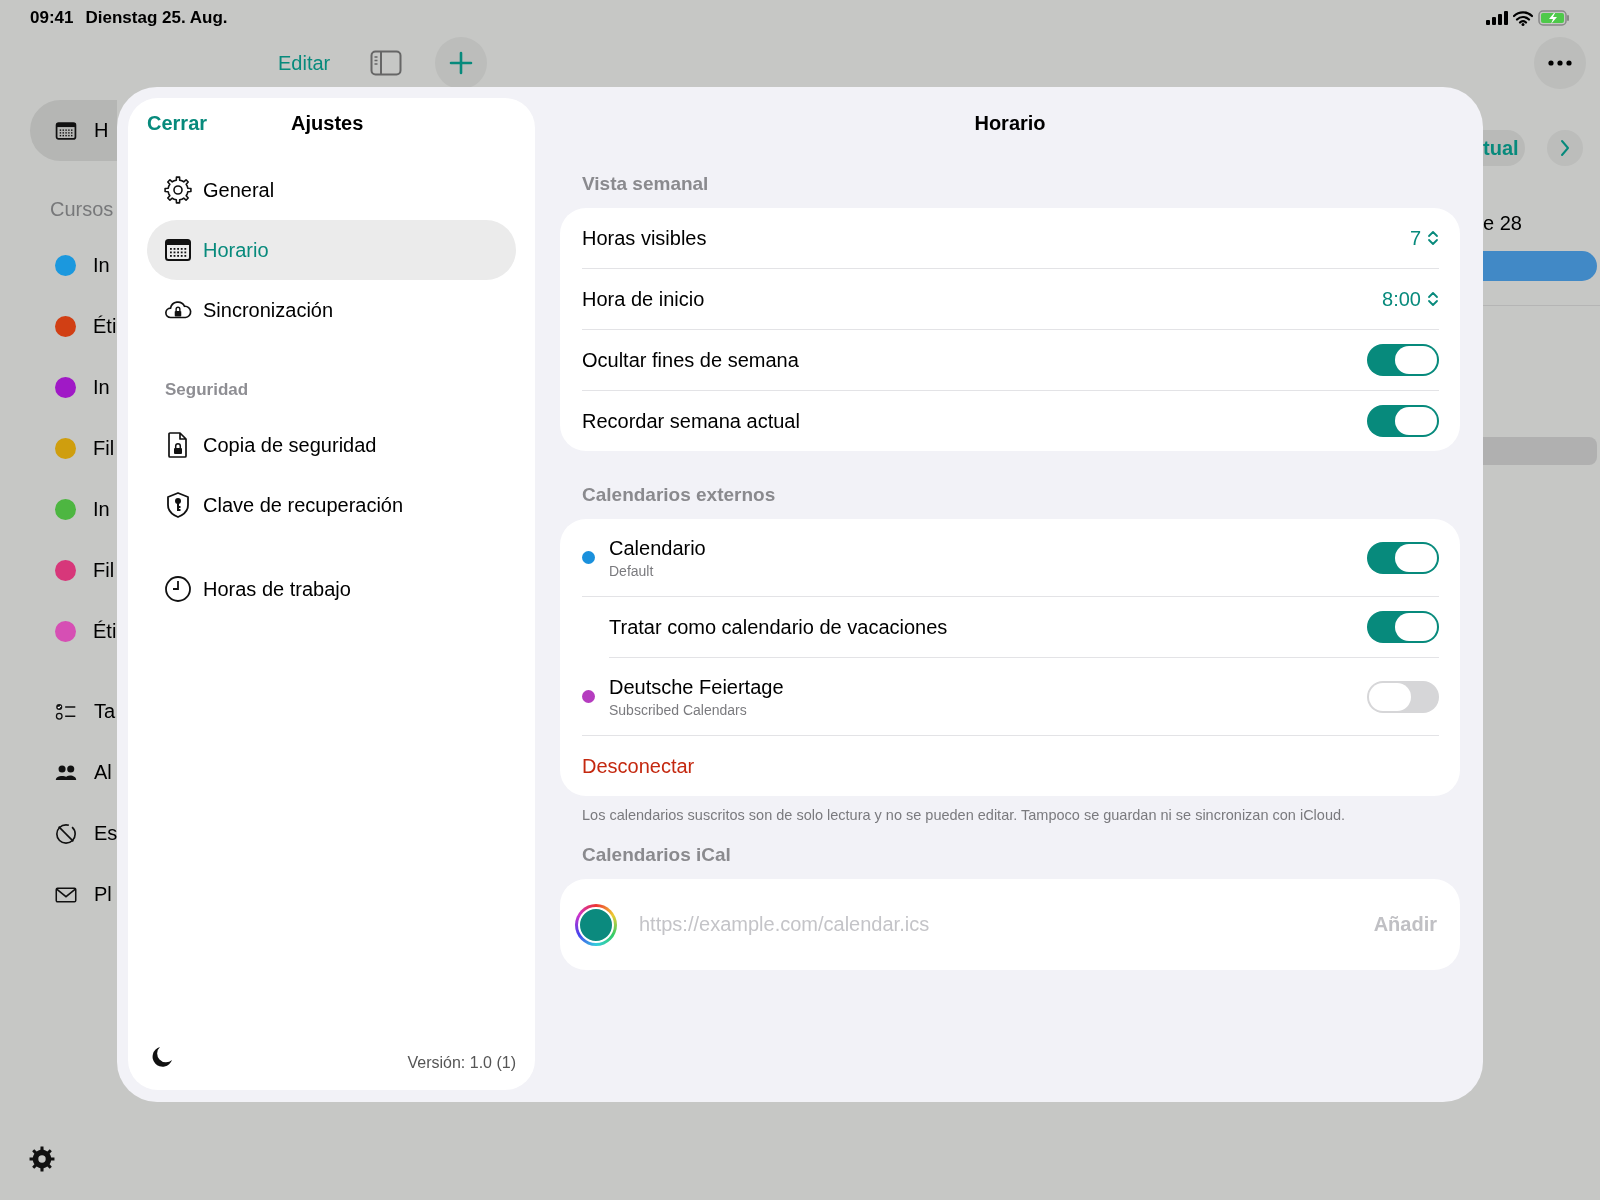 The image size is (1600, 1200). I want to click on setting-label: Hora de inicio, so click(643, 299).